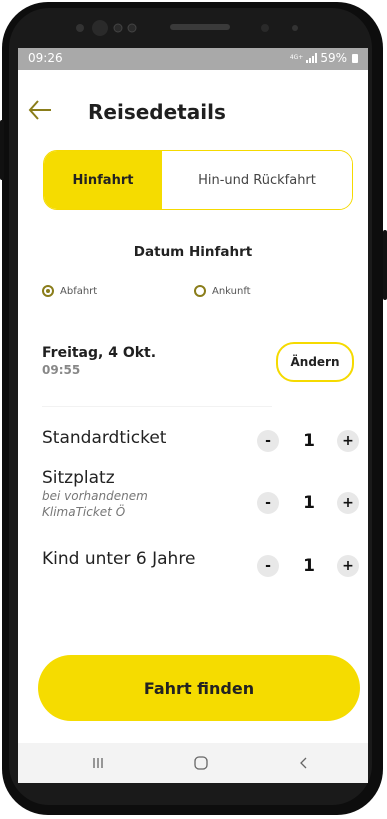 The width and height of the screenshot is (387, 819). Describe the element at coordinates (193, 59) in the screenshot. I see `status-bar: 09:26 4G+ 59%` at that location.